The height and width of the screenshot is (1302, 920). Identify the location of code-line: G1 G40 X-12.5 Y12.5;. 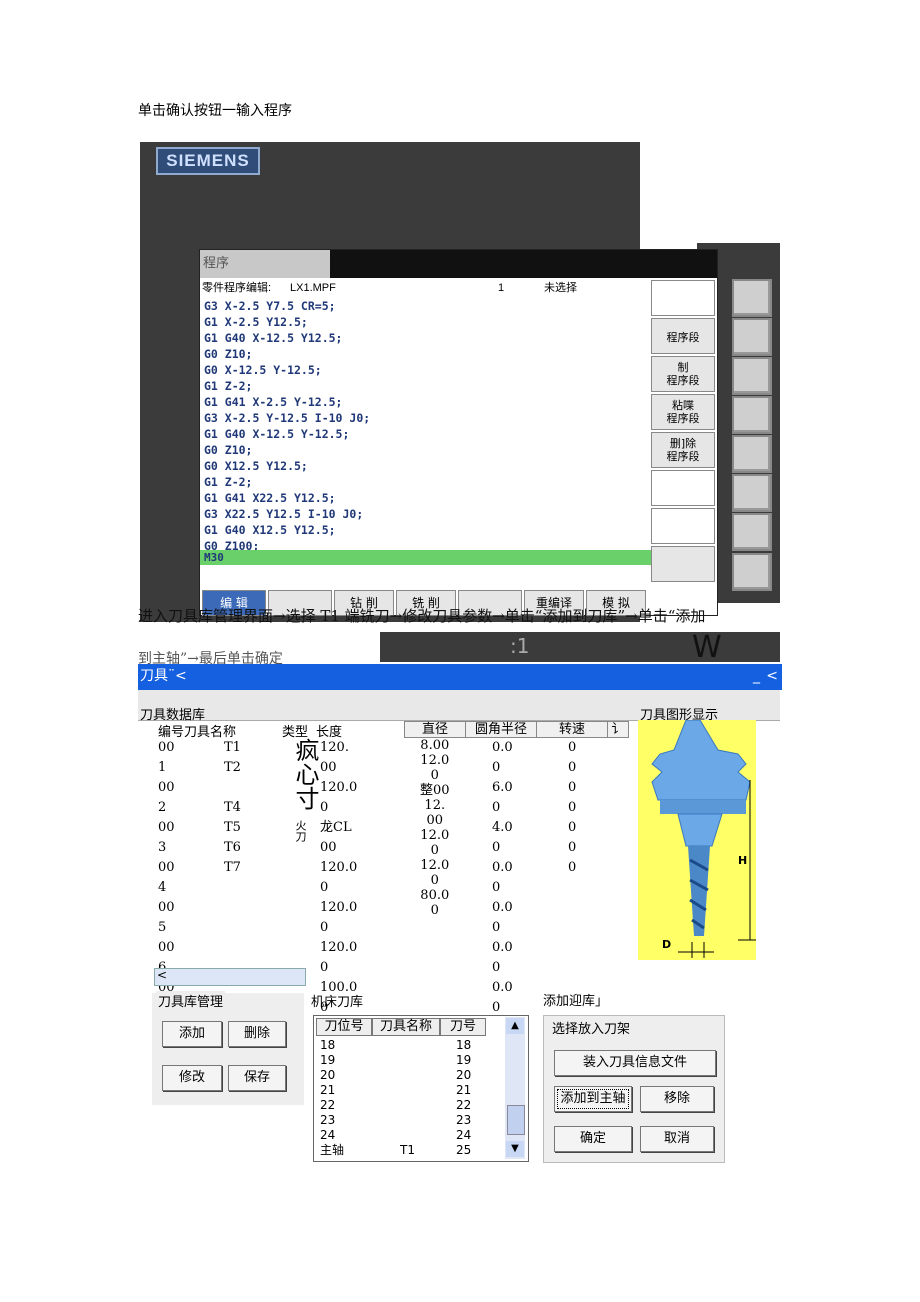
(287, 338).